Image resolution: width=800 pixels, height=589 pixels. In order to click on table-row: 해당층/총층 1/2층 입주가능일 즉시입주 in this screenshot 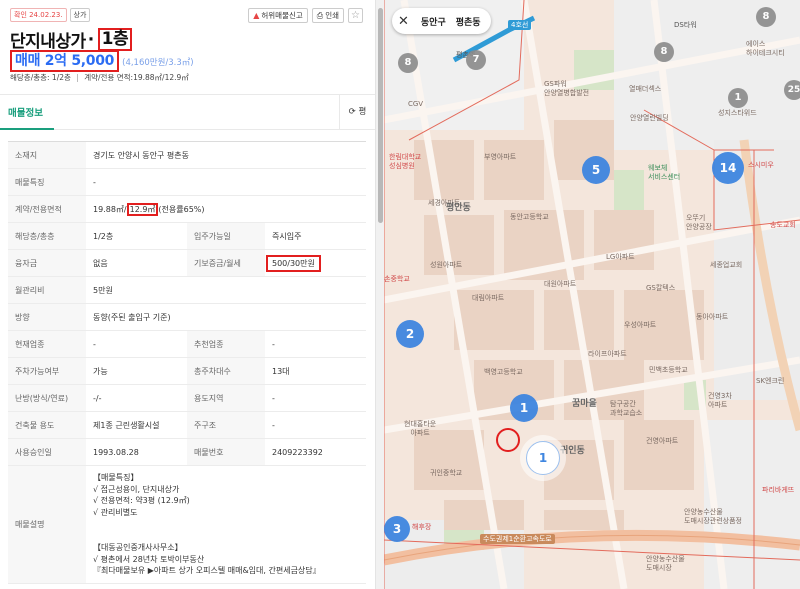, I will do `click(187, 236)`.